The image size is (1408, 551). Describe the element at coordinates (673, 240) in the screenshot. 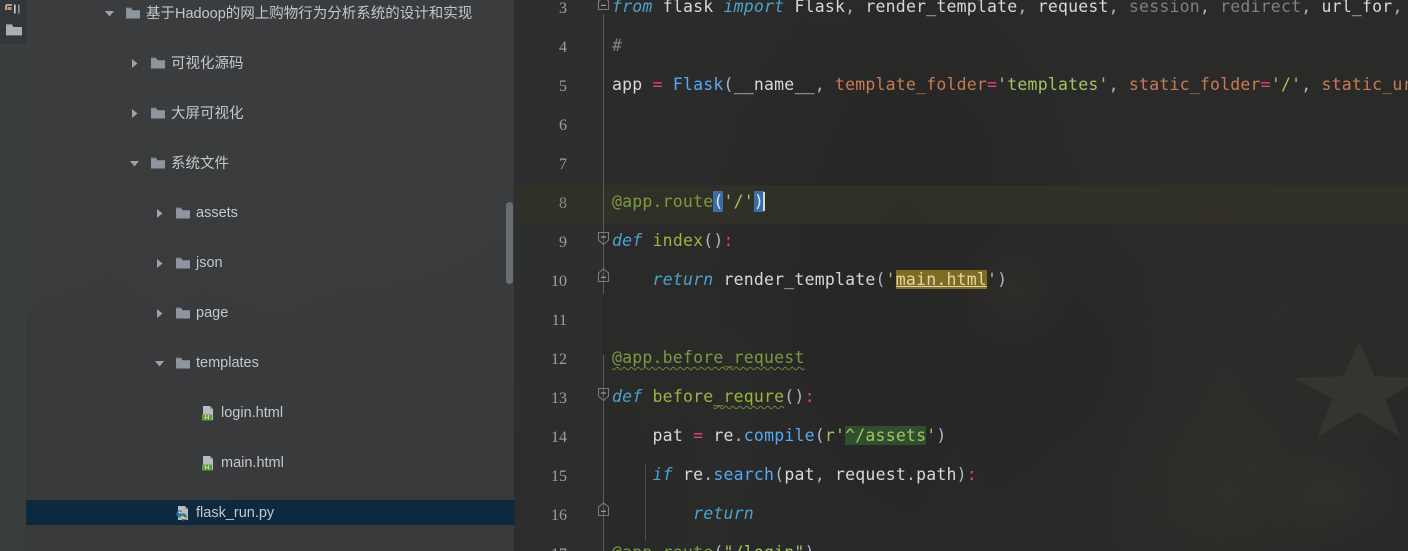

I see `line-code: def index():` at that location.